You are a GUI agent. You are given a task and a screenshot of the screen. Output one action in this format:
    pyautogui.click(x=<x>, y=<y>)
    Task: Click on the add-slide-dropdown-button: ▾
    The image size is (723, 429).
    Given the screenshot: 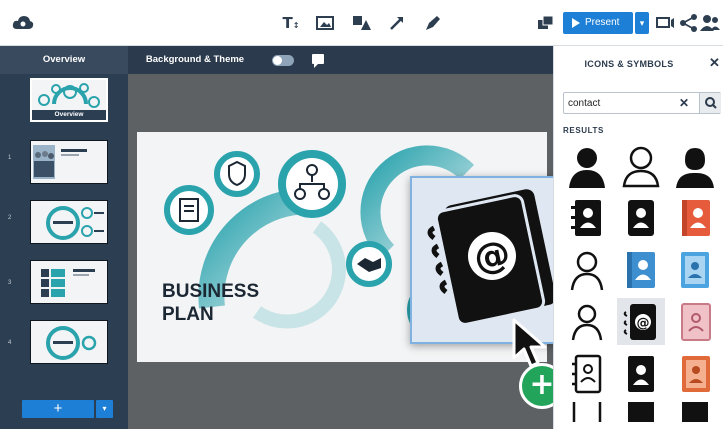 What is the action you would take?
    pyautogui.click(x=104, y=409)
    